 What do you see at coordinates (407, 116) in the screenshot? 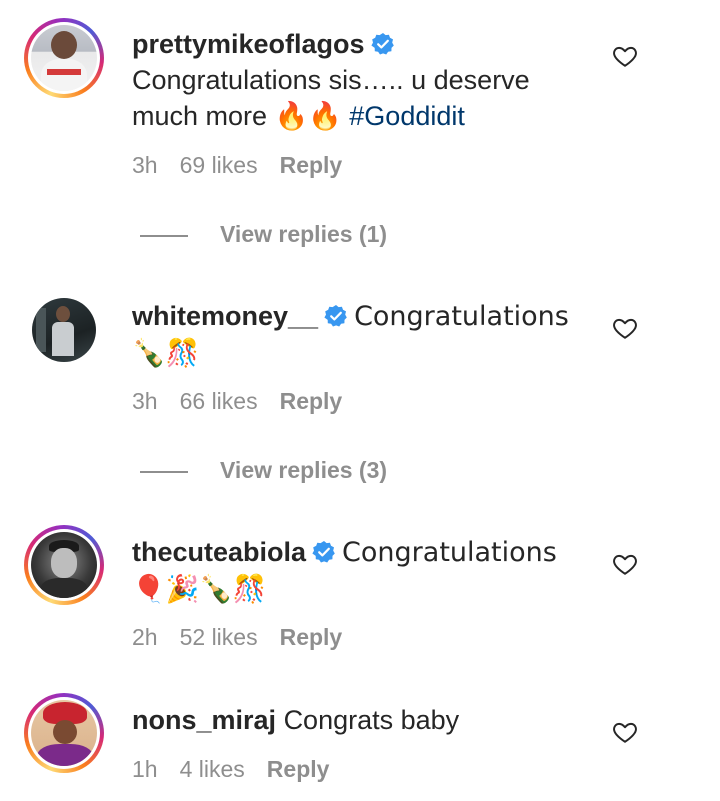
I see `hashtag-link: #Goddidit` at bounding box center [407, 116].